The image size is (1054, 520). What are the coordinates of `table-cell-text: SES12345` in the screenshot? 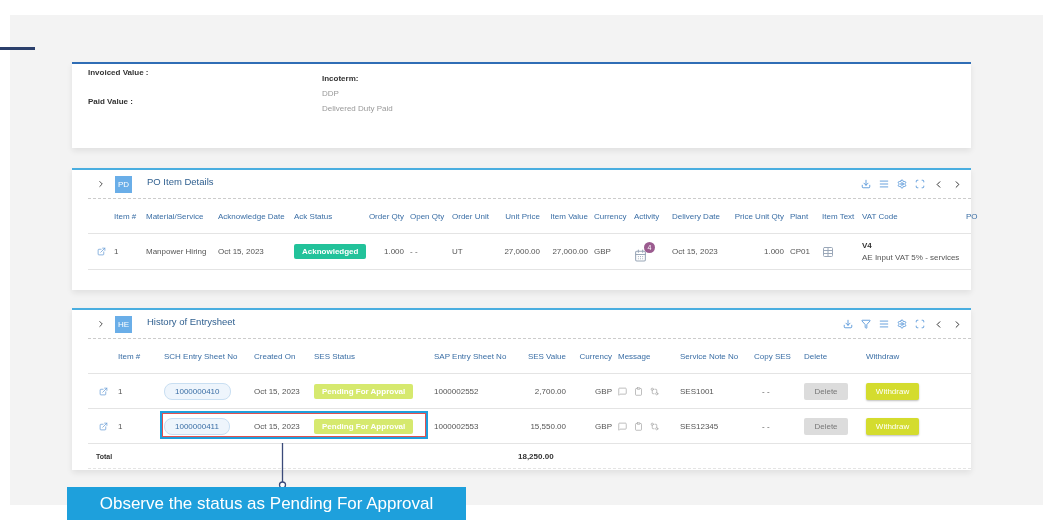 It's located at (700, 426).